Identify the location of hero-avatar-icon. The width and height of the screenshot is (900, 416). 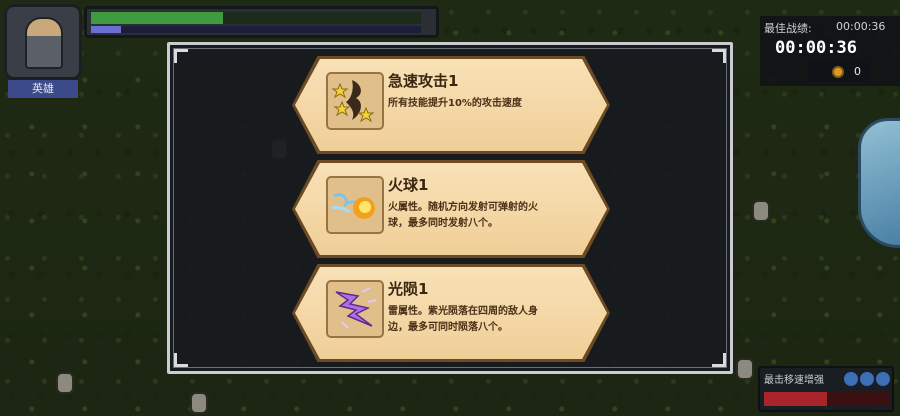
(44, 43).